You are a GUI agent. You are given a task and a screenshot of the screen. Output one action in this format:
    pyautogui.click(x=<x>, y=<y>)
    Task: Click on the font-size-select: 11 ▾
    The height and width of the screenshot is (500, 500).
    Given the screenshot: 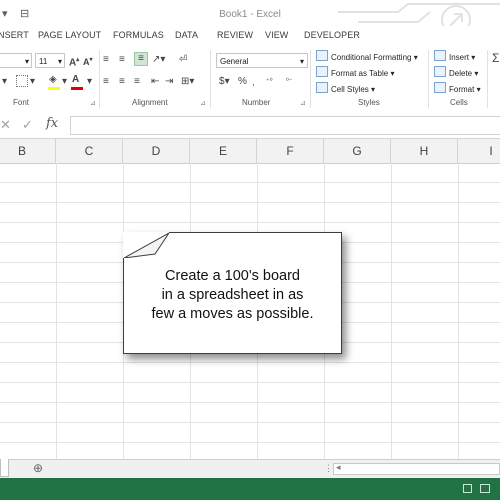 What is the action you would take?
    pyautogui.click(x=50, y=60)
    